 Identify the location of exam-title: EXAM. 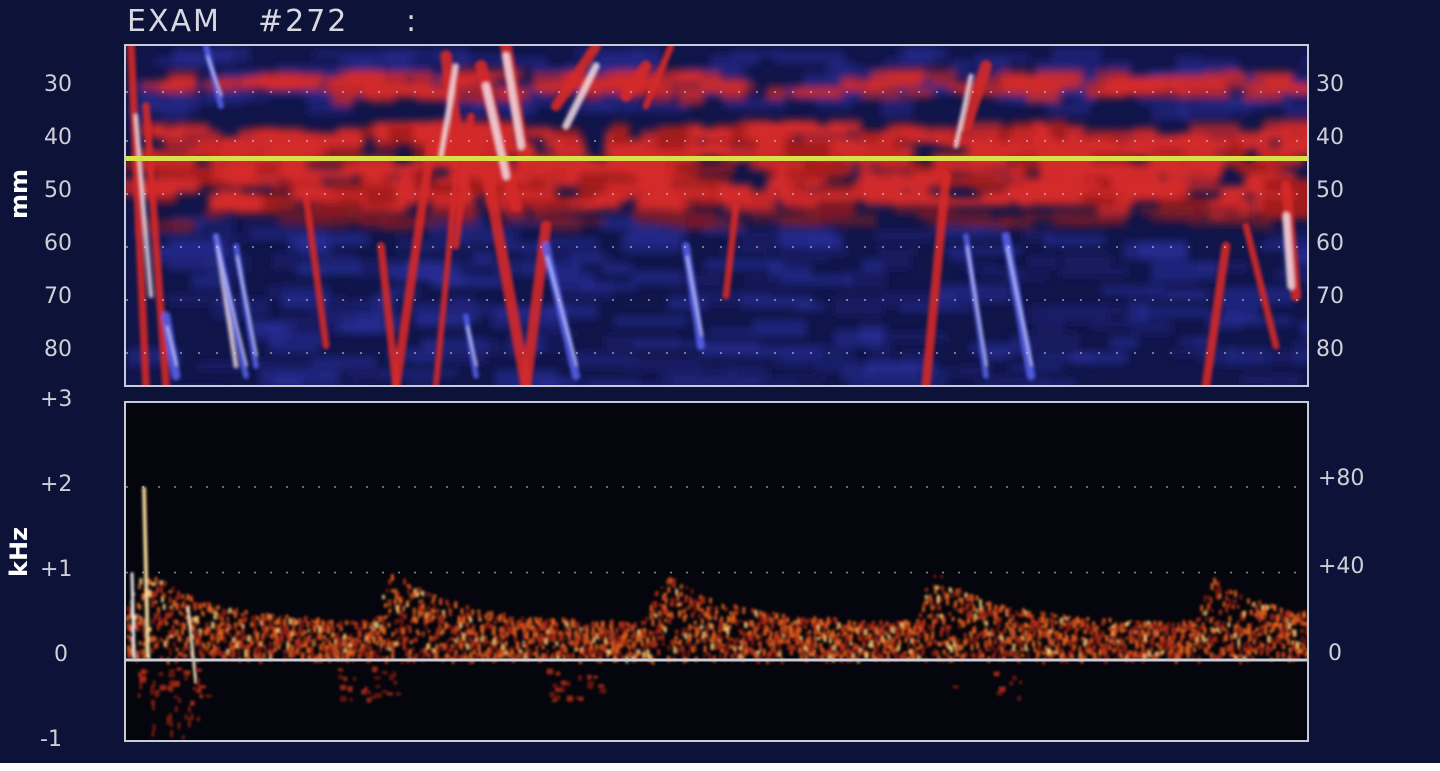
(174, 21).